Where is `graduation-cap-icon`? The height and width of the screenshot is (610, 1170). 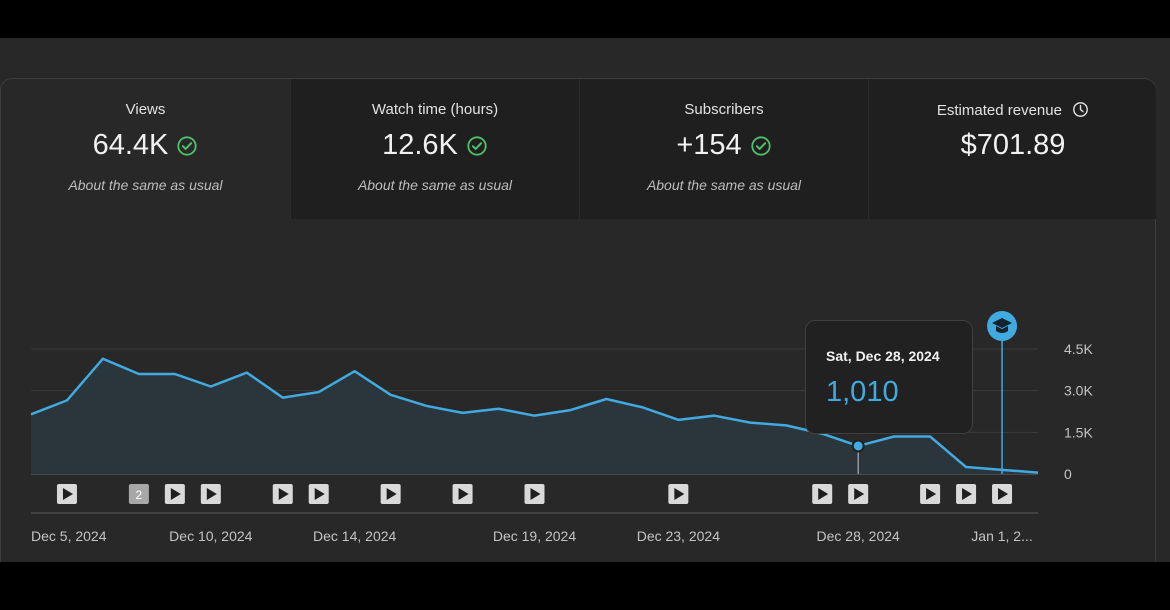
graduation-cap-icon is located at coordinates (1002, 326).